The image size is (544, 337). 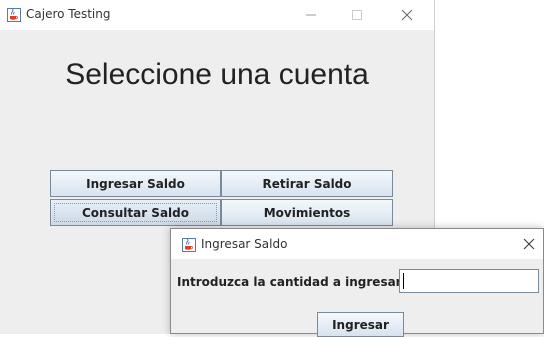 I want to click on maximize-icon, so click(x=357, y=15).